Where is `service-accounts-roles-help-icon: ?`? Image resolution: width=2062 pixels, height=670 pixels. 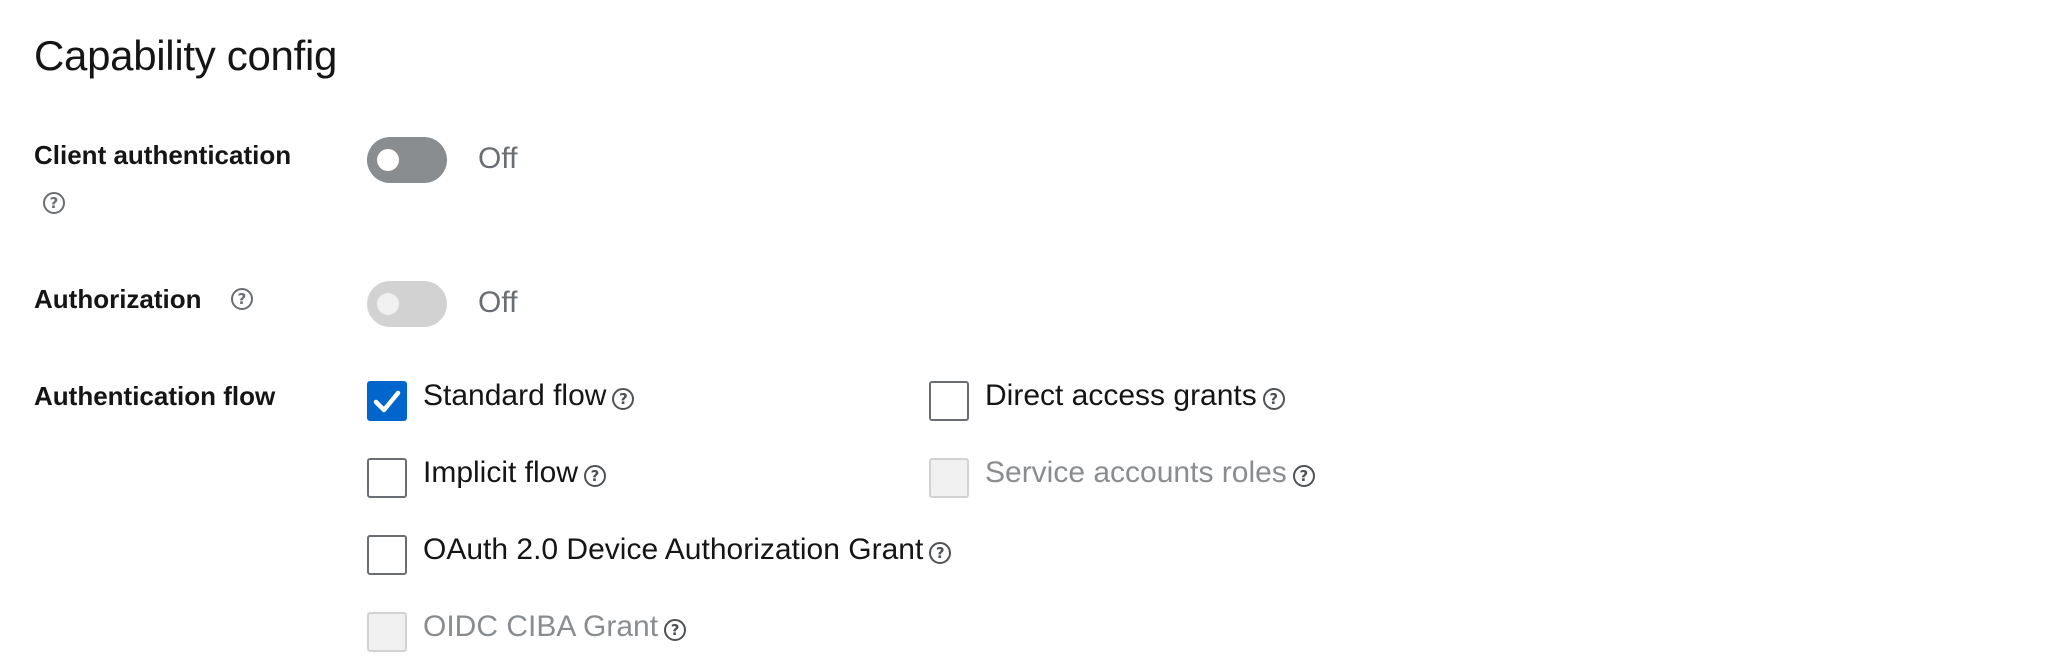 service-accounts-roles-help-icon: ? is located at coordinates (1303, 476).